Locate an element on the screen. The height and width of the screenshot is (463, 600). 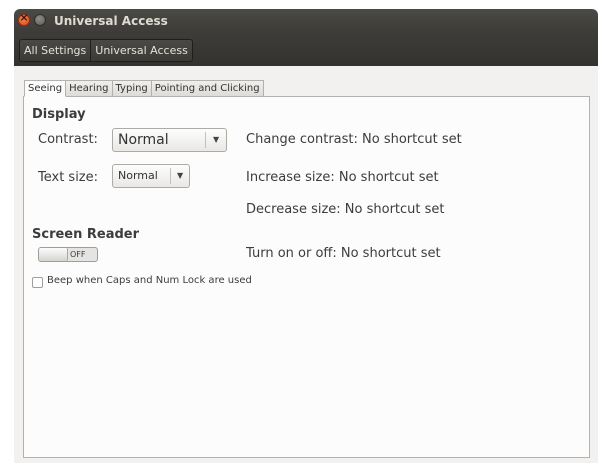
window-title: Universal Access is located at coordinates (111, 21).